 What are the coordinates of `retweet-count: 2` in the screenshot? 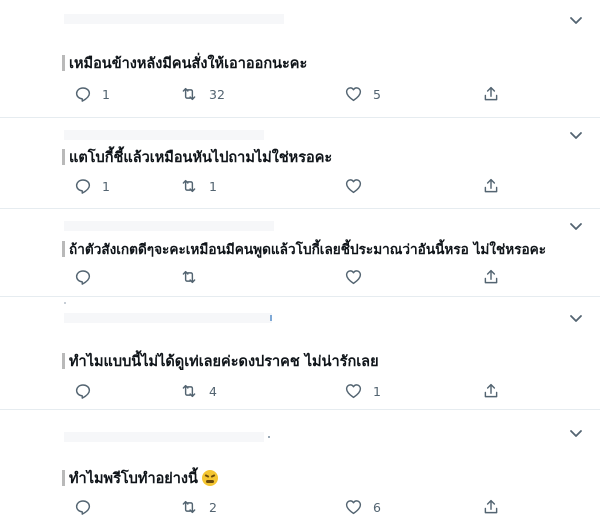 It's located at (213, 507).